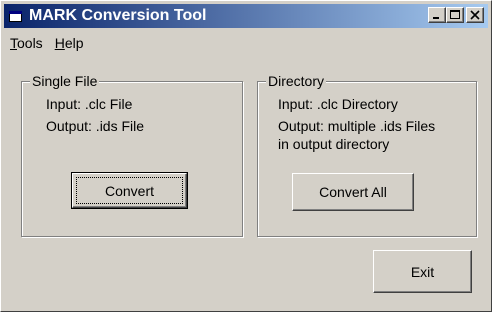 The image size is (492, 312). Describe the element at coordinates (357, 126) in the screenshot. I see `directory-output-label-1: Output: multiple .ids Files` at that location.